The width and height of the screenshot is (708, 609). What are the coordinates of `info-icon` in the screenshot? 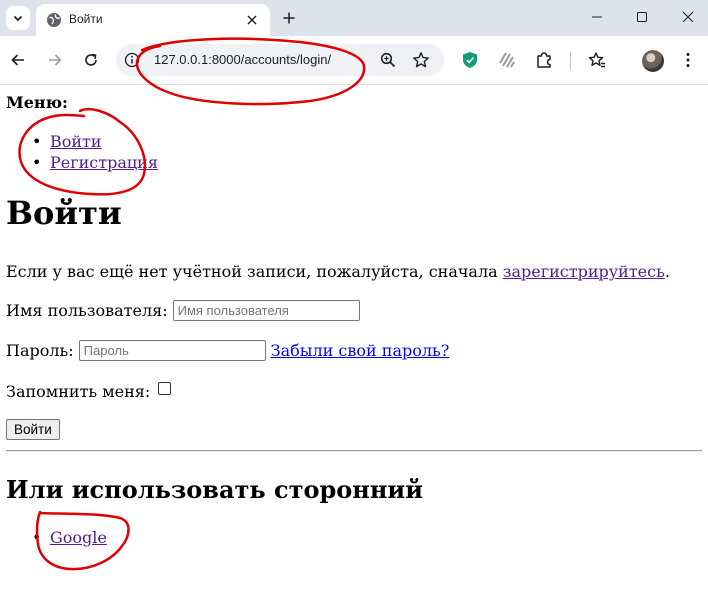 It's located at (132, 60).